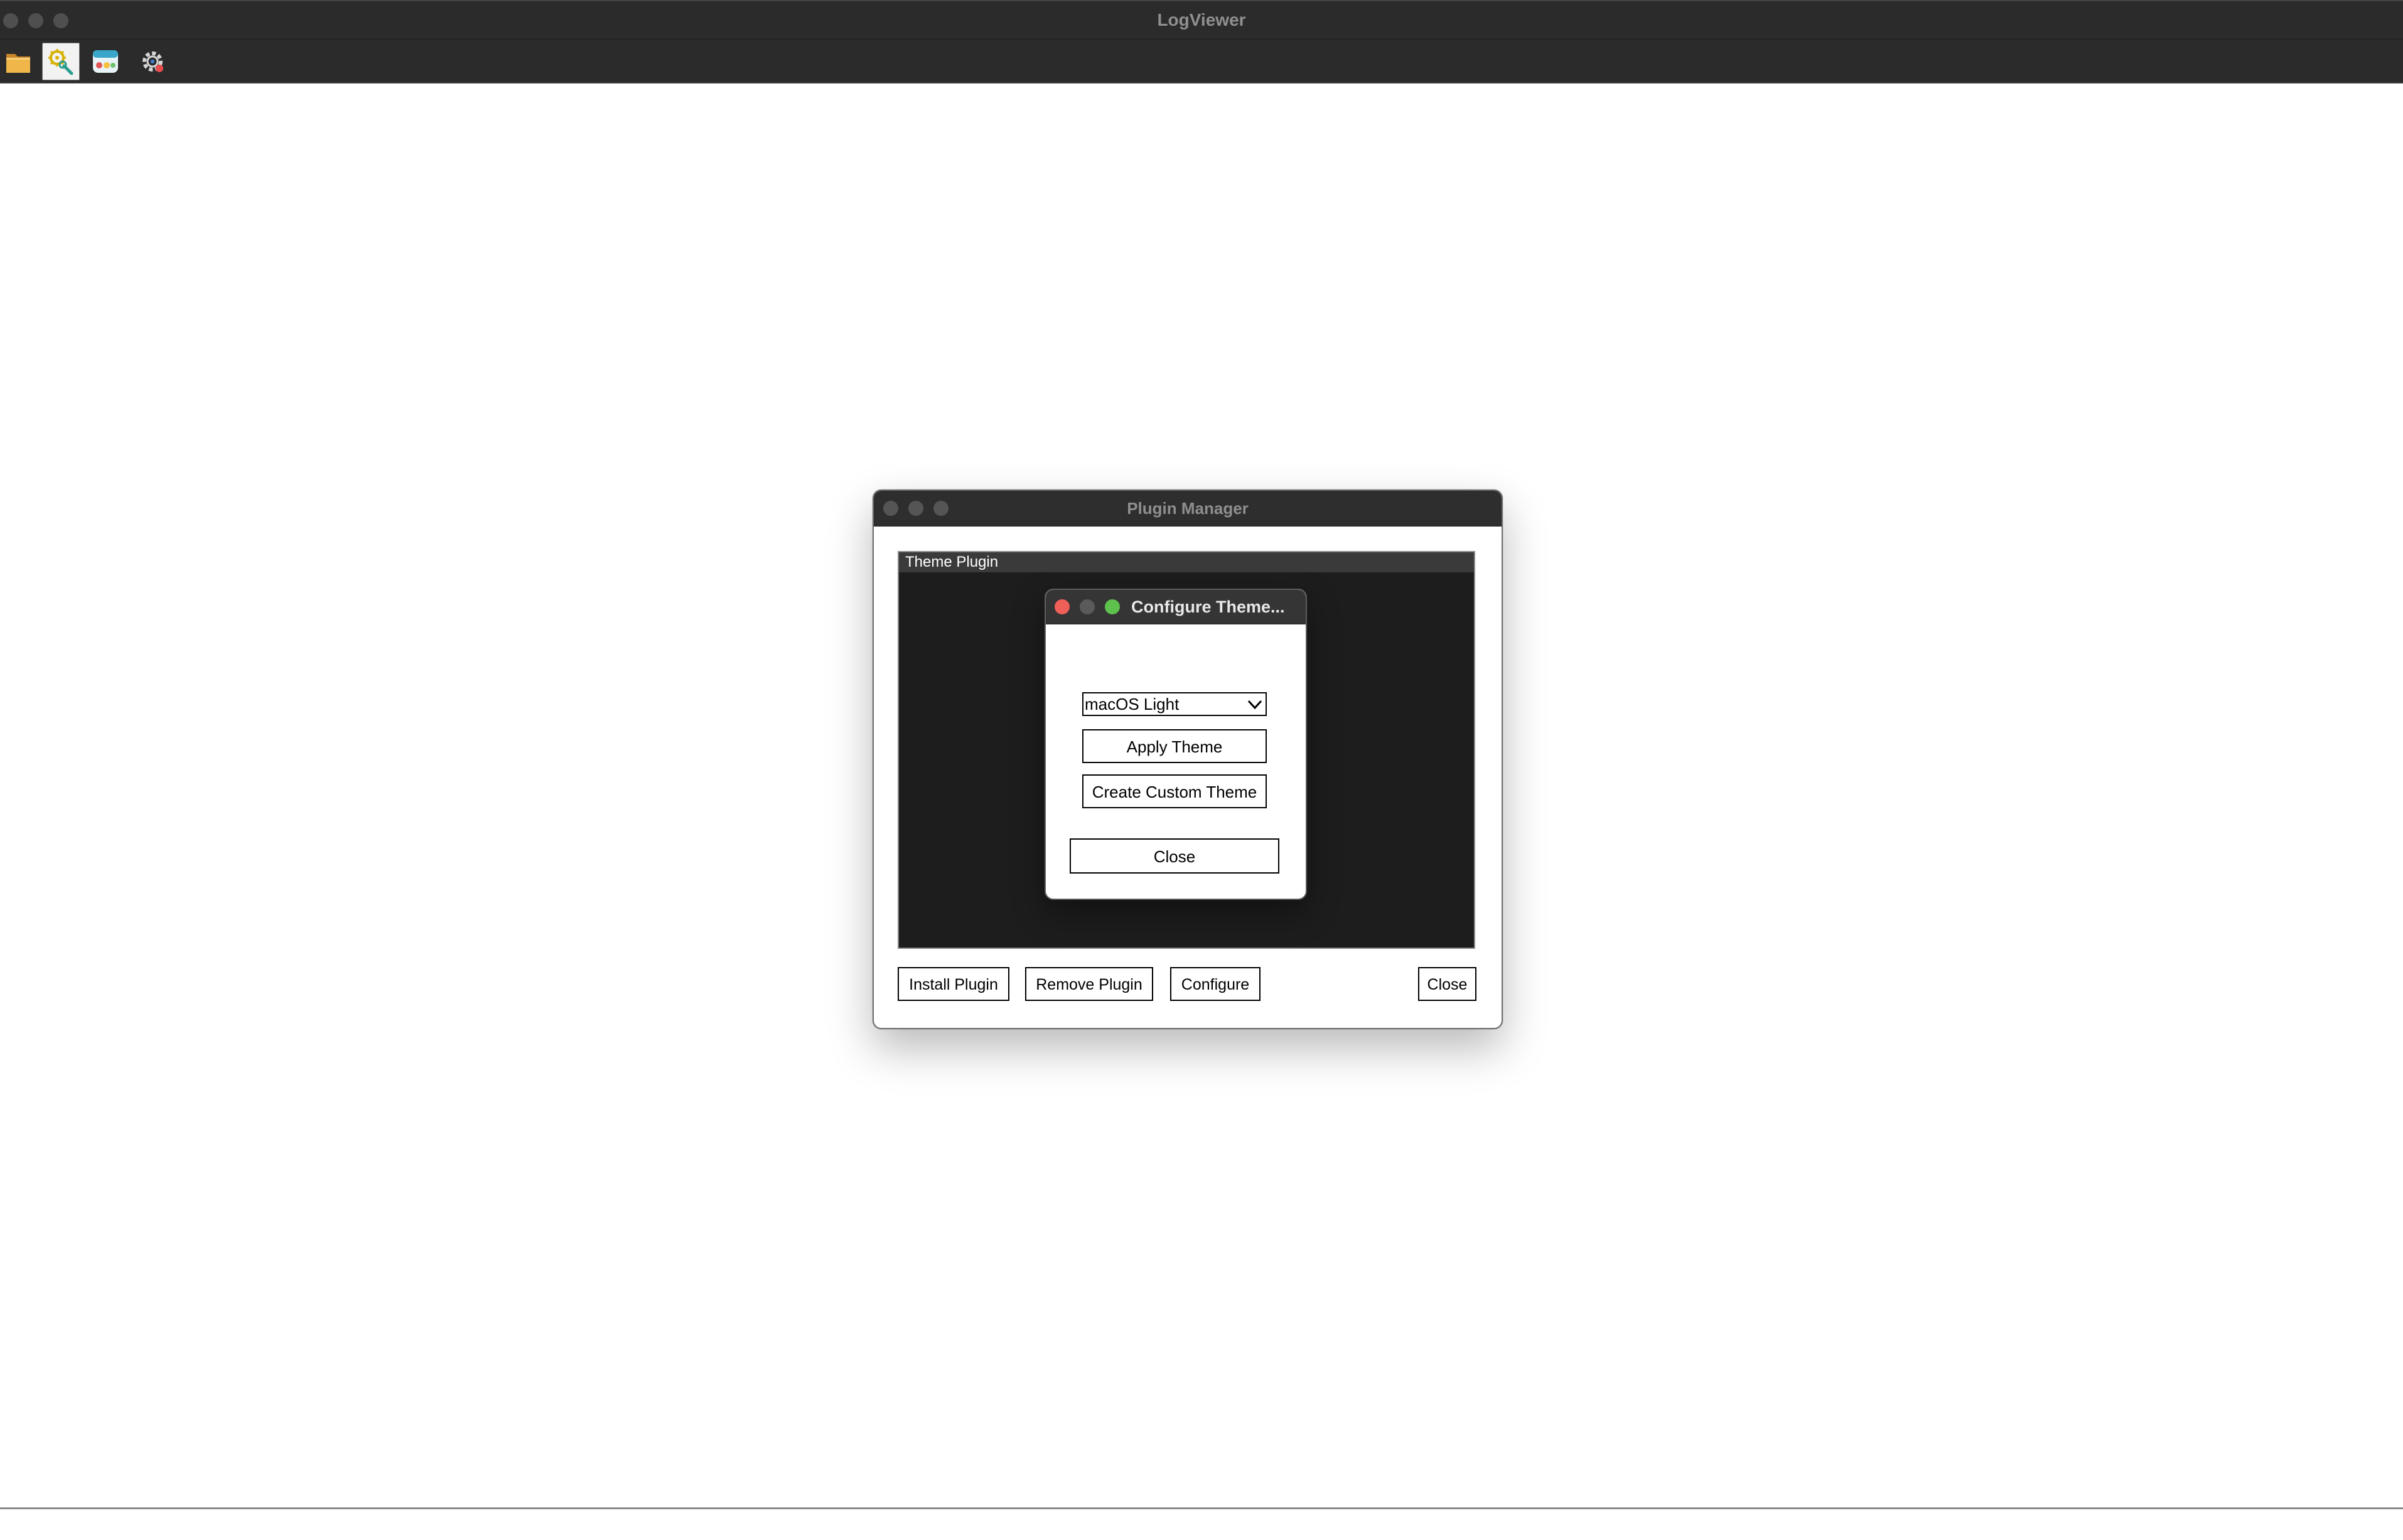 This screenshot has height=1540, width=2403. I want to click on theme-palette-icon, so click(105, 61).